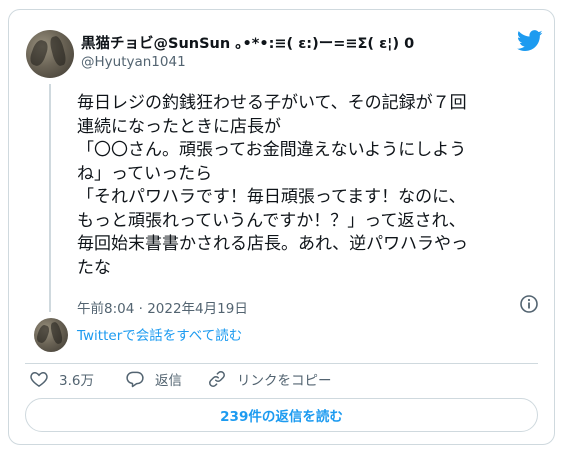 This screenshot has width=564, height=452. Describe the element at coordinates (272, 150) in the screenshot. I see `tweet-text-line: 「〇〇さん。頑張ってお金間違えないようにしよう` at that location.